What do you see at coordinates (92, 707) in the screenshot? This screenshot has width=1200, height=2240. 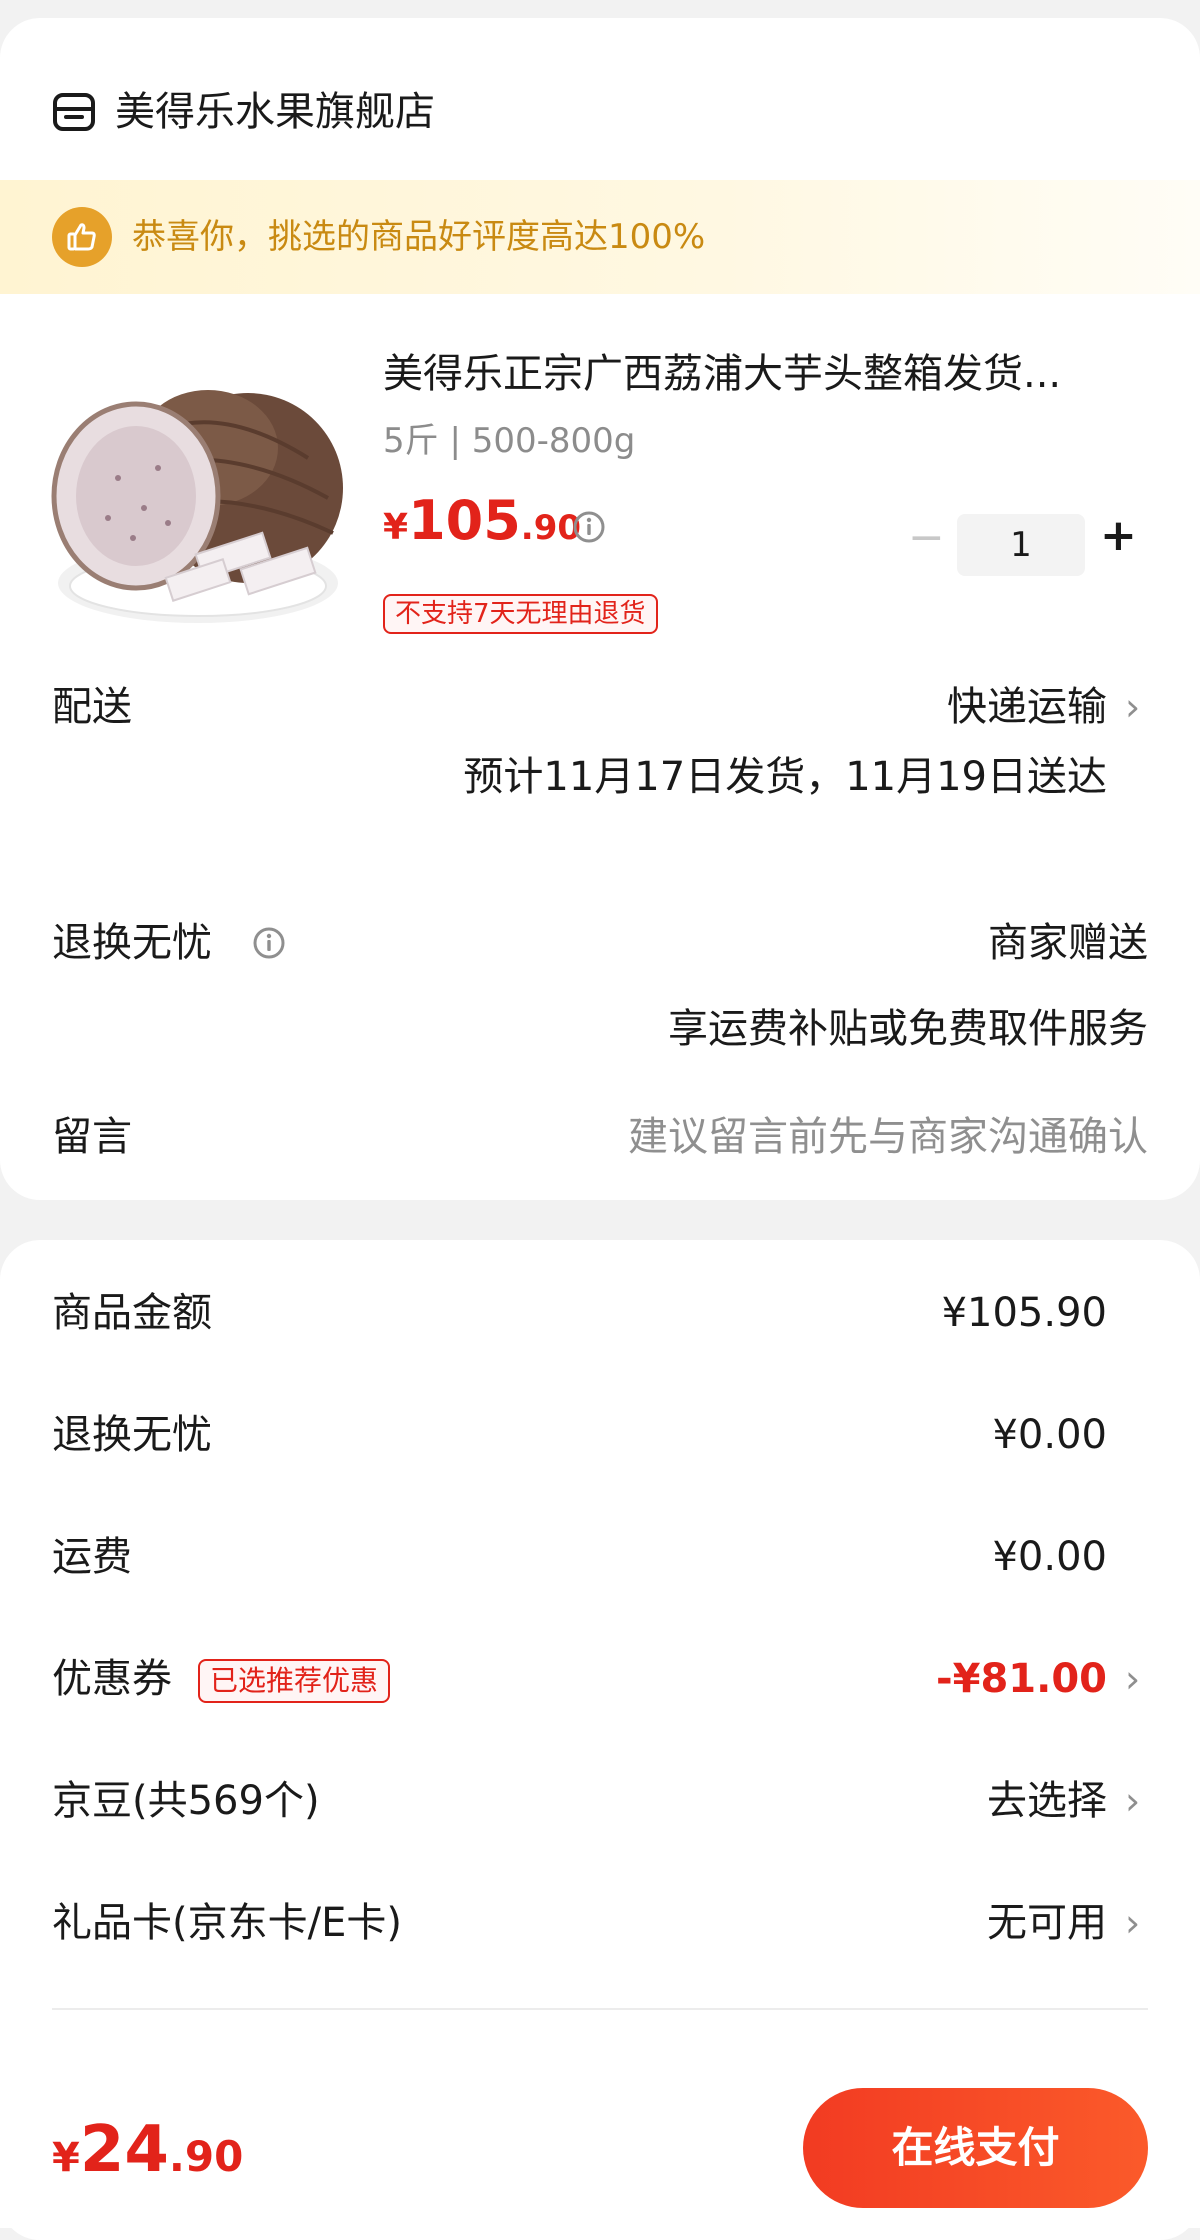 I see `delivery-label: 配送` at bounding box center [92, 707].